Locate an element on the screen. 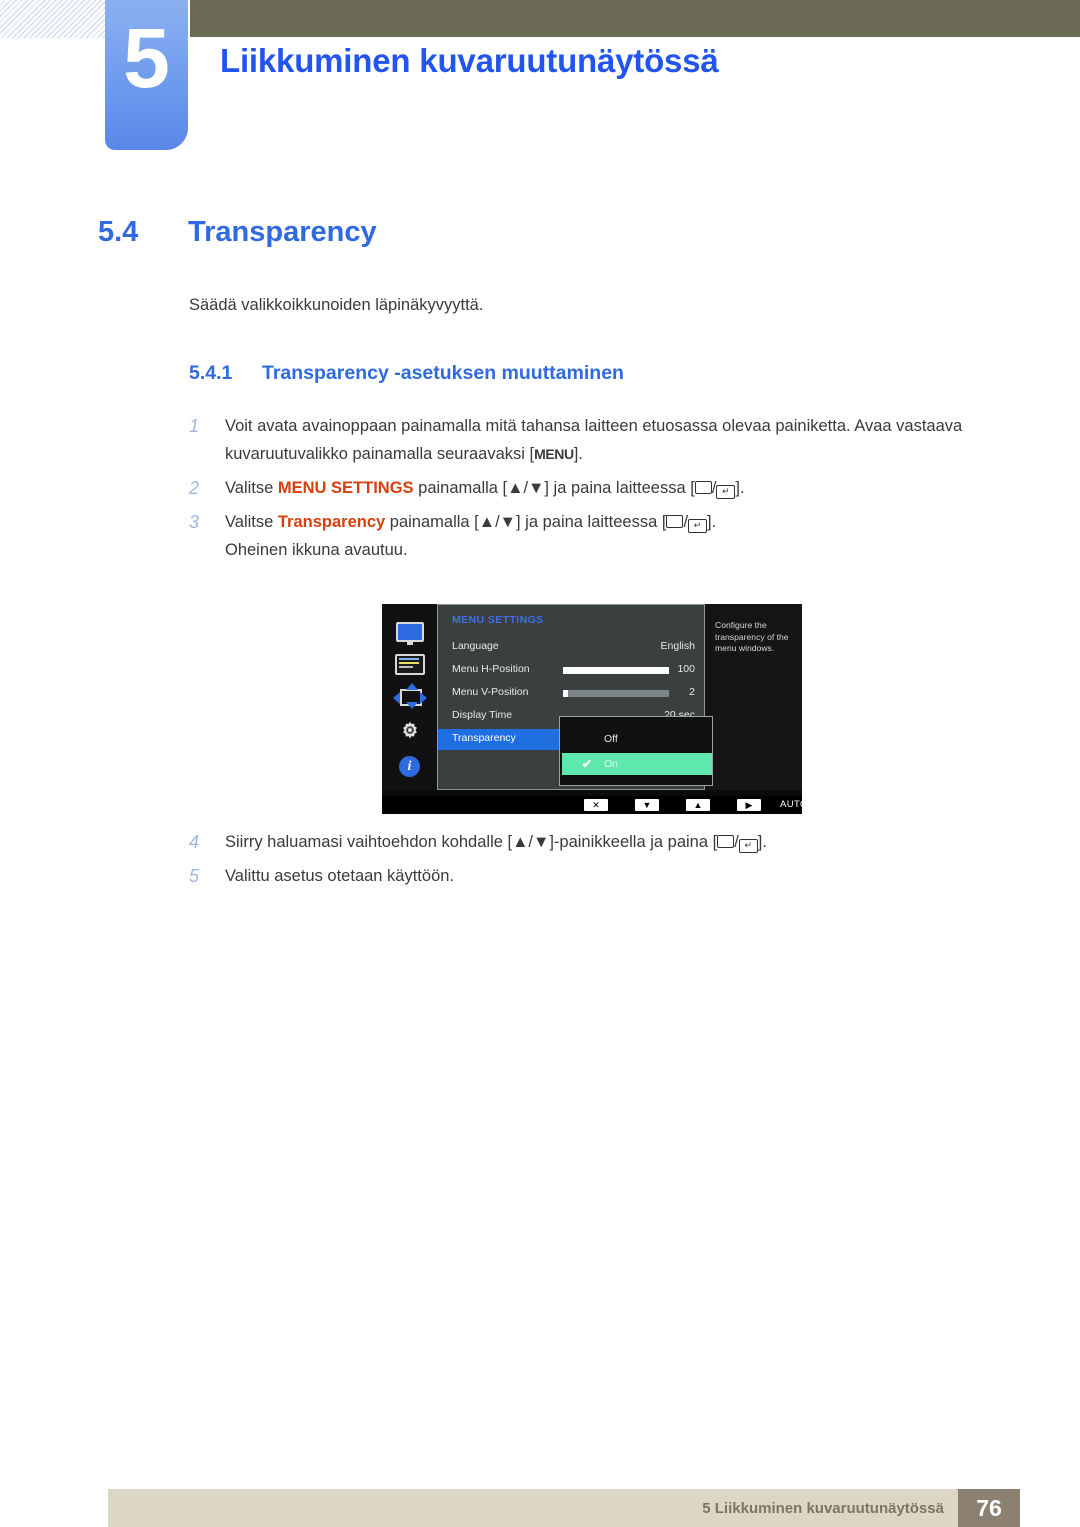  position-arrows-icon is located at coordinates (409, 698).